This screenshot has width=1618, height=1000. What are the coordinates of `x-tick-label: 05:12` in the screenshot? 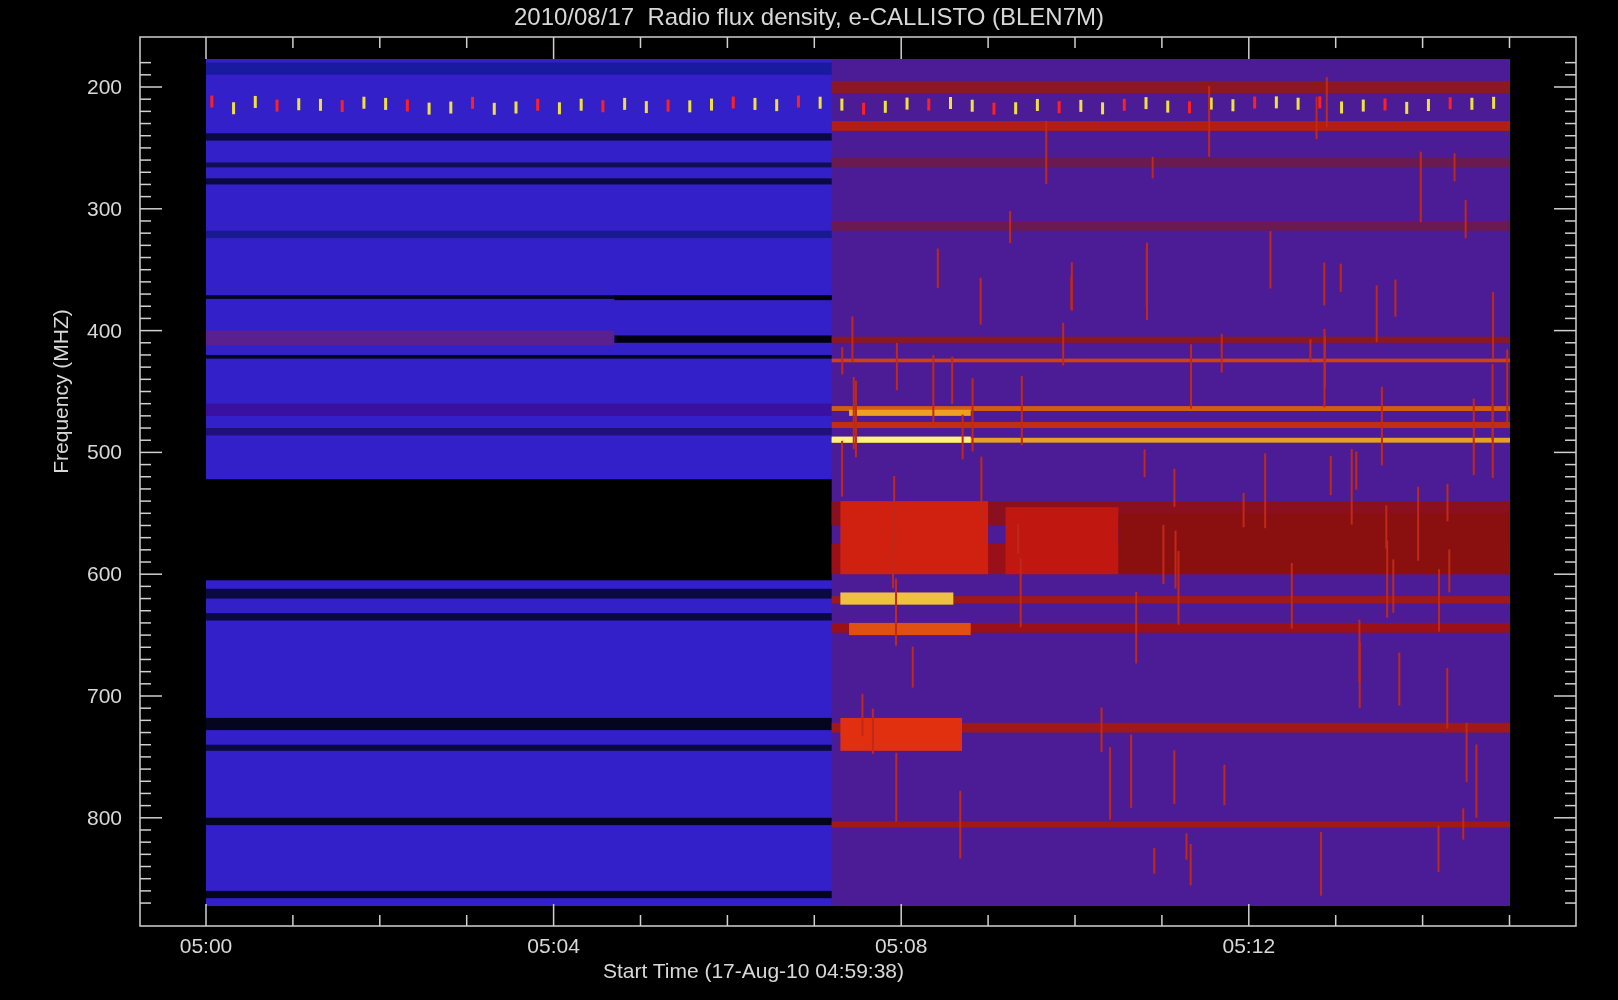 It's located at (1249, 945).